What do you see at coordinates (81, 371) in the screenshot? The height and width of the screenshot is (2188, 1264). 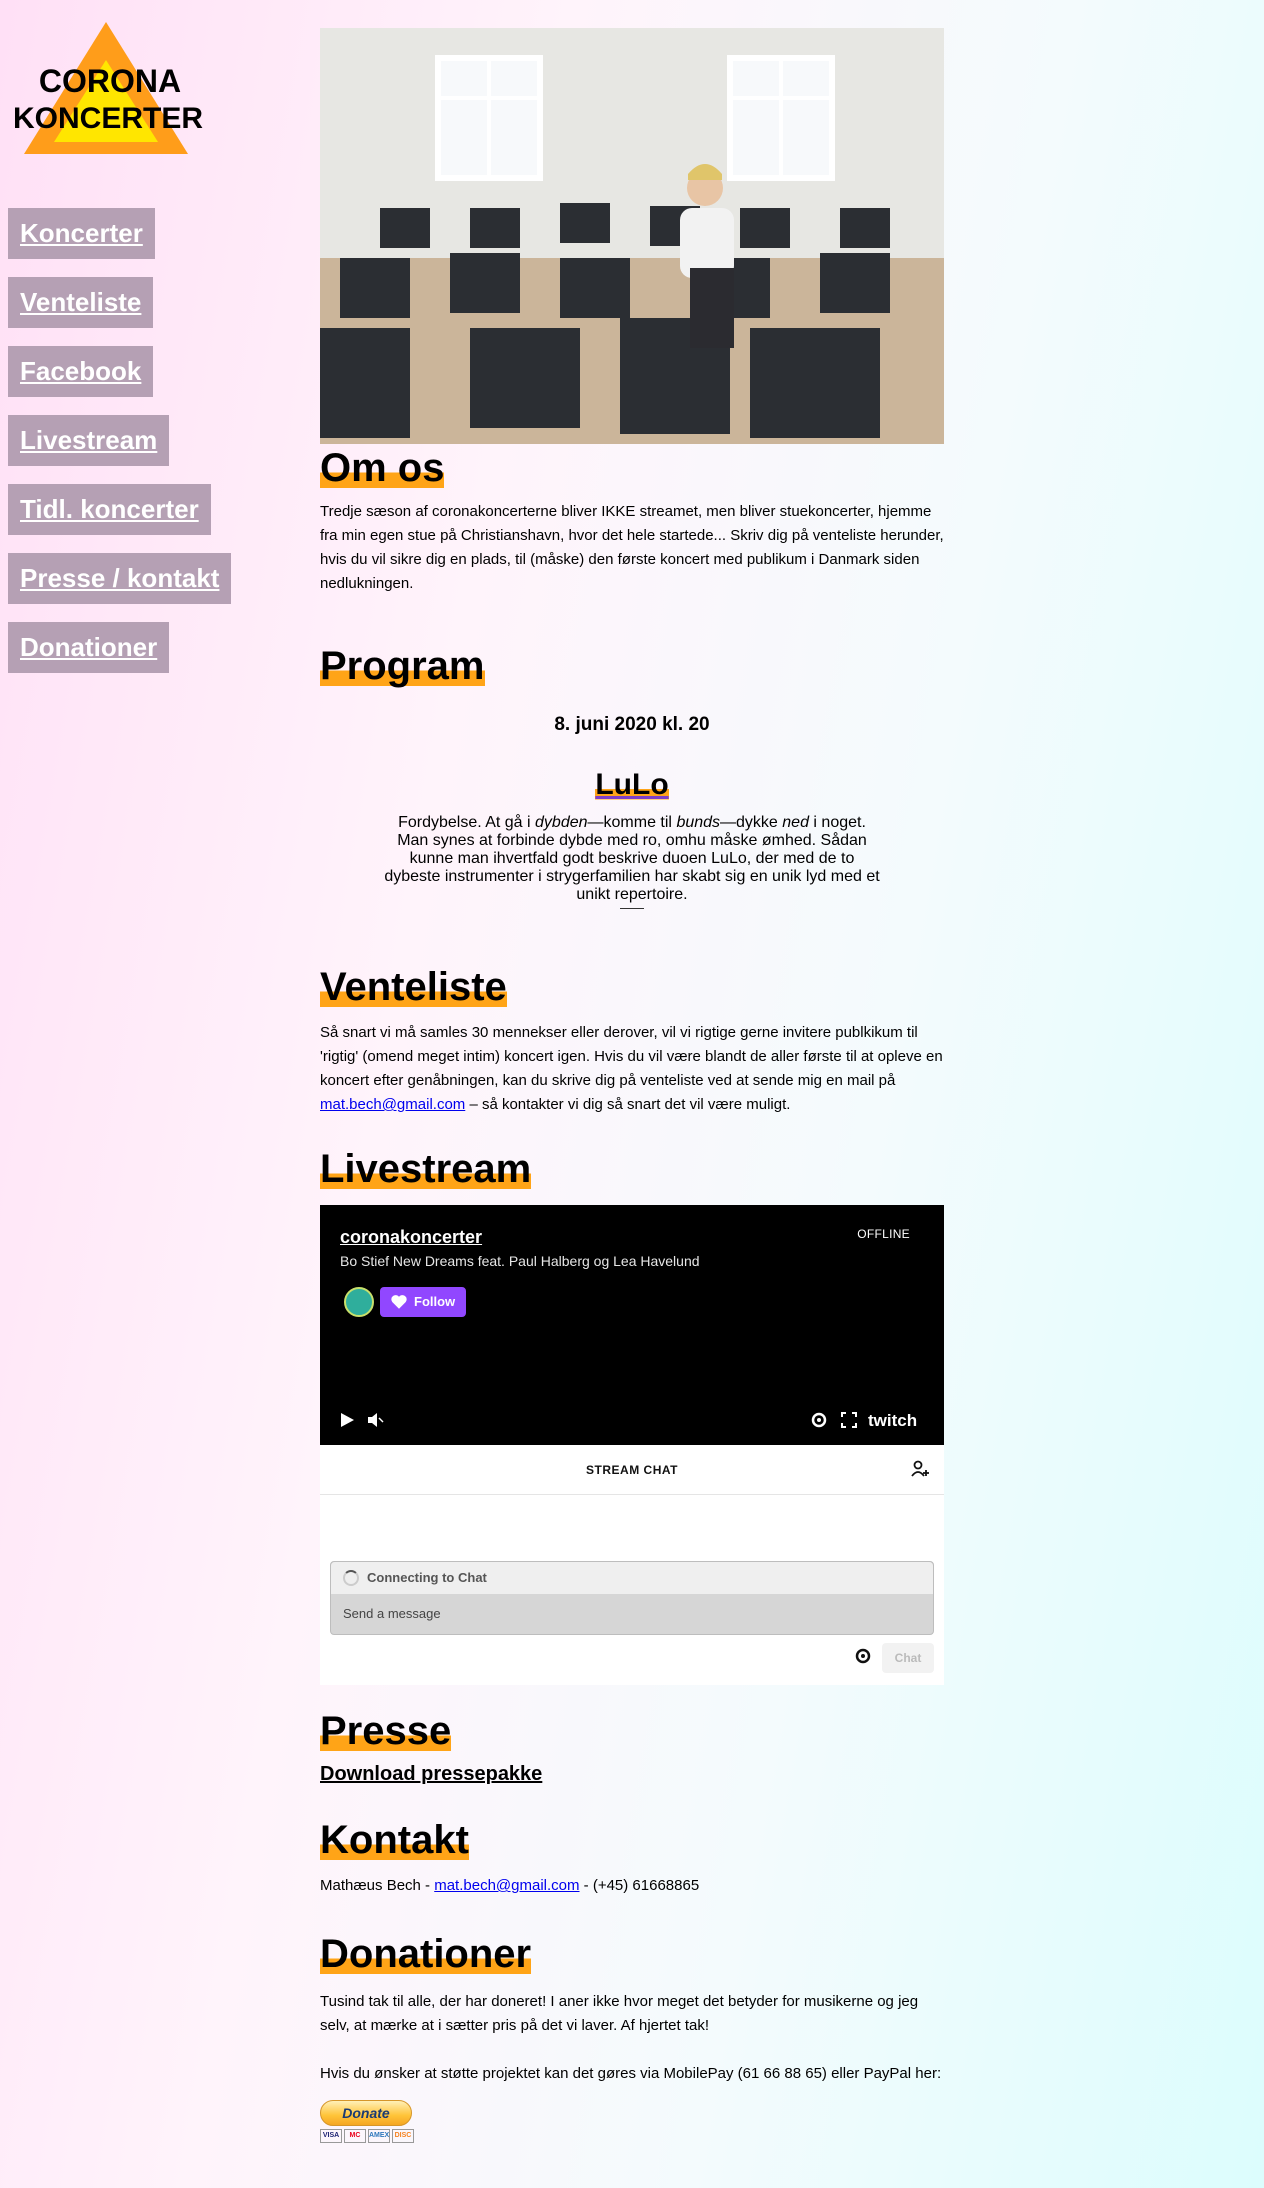 I see `nav-facebook: Facebook` at bounding box center [81, 371].